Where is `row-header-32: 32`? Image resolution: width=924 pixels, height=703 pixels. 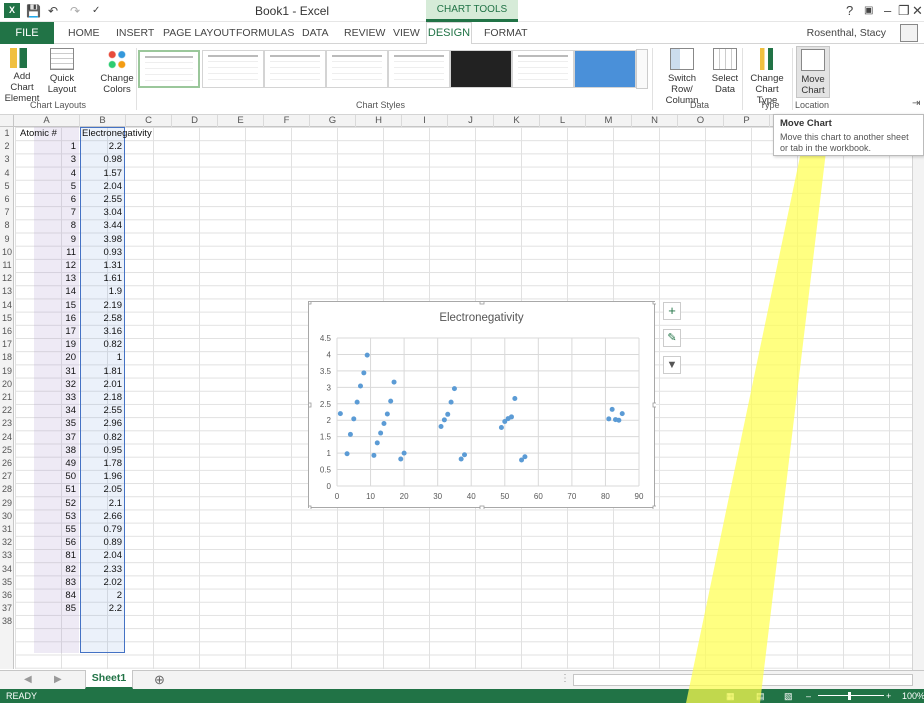
row-header-32: 32 is located at coordinates (7, 542).